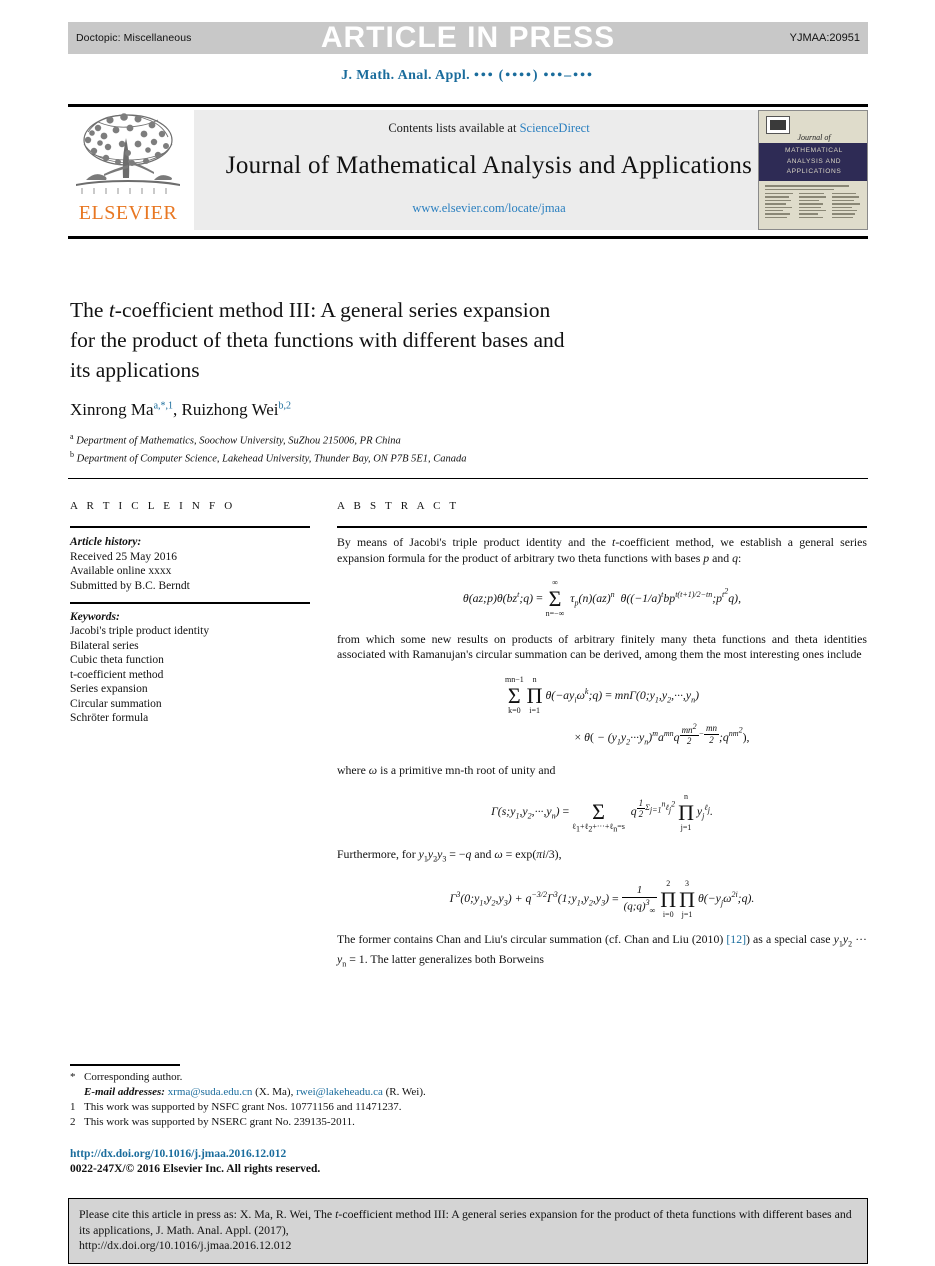 This screenshot has height=1266, width=935. What do you see at coordinates (824, 38) in the screenshot?
I see `article-id-label: YJMAA:20951` at bounding box center [824, 38].